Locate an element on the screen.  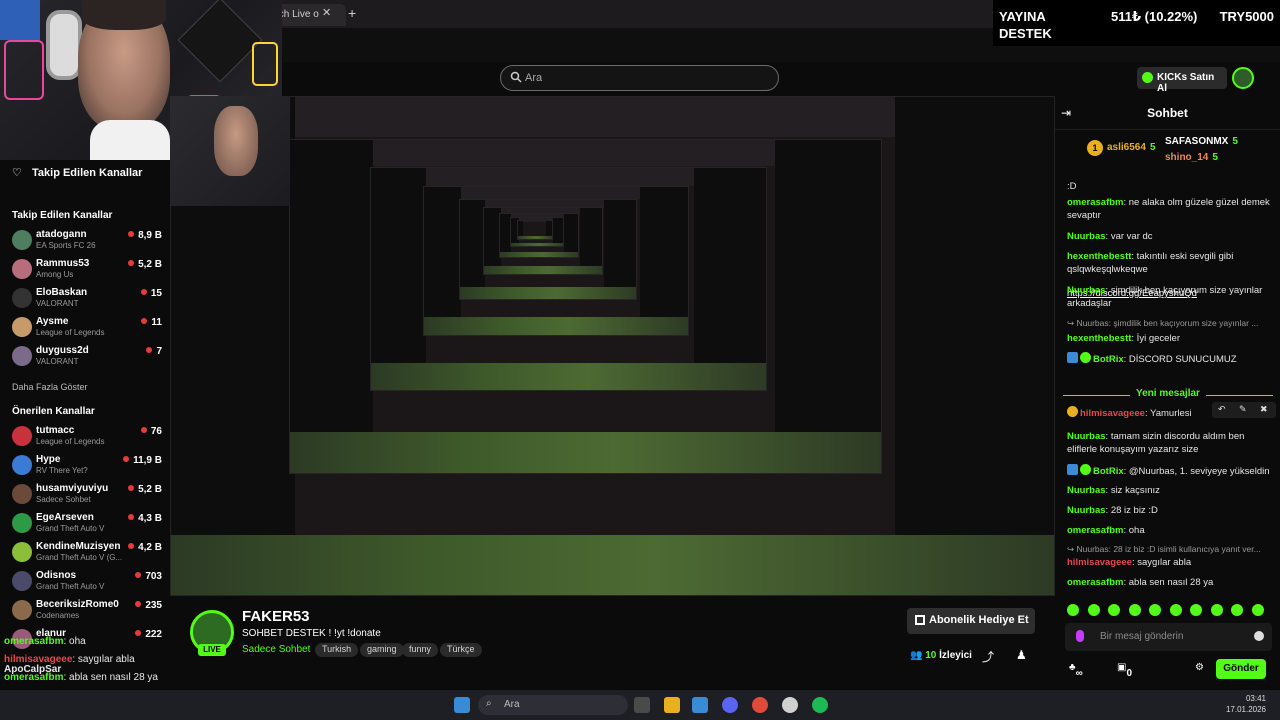
tag-turkce: Türkçe is located at coordinates (461, 650).